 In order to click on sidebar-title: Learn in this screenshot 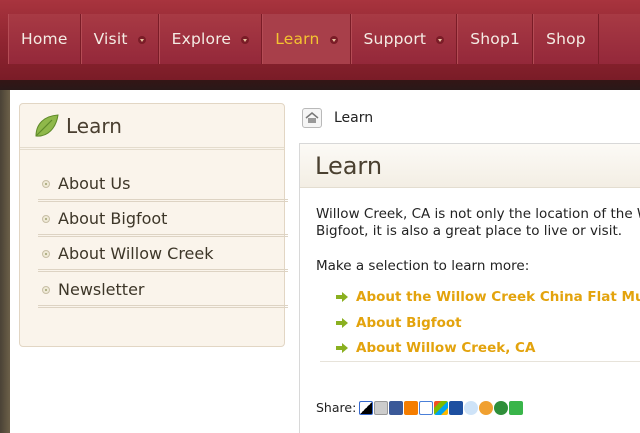, I will do `click(94, 125)`.